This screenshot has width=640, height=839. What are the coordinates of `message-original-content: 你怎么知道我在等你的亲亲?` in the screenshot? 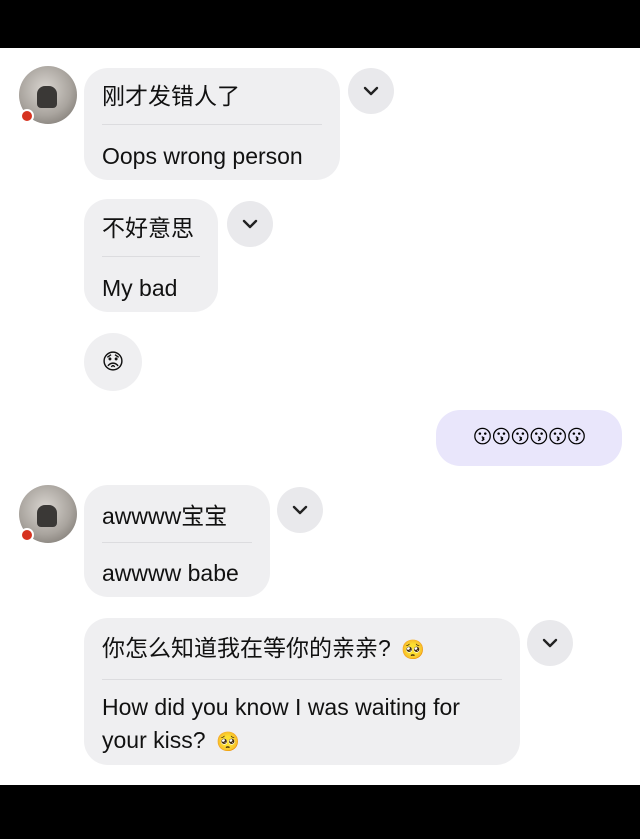 It's located at (246, 648).